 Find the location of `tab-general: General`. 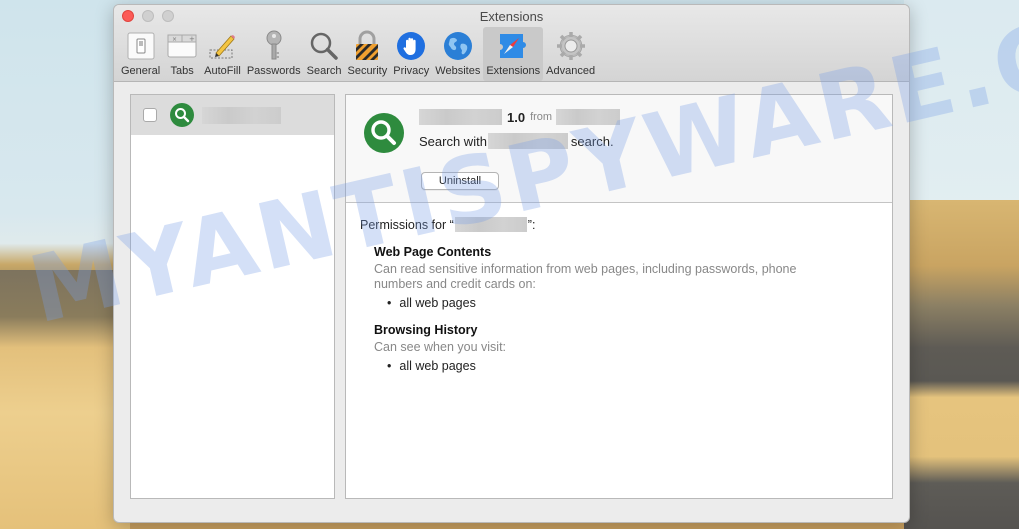

tab-general: General is located at coordinates (140, 54).